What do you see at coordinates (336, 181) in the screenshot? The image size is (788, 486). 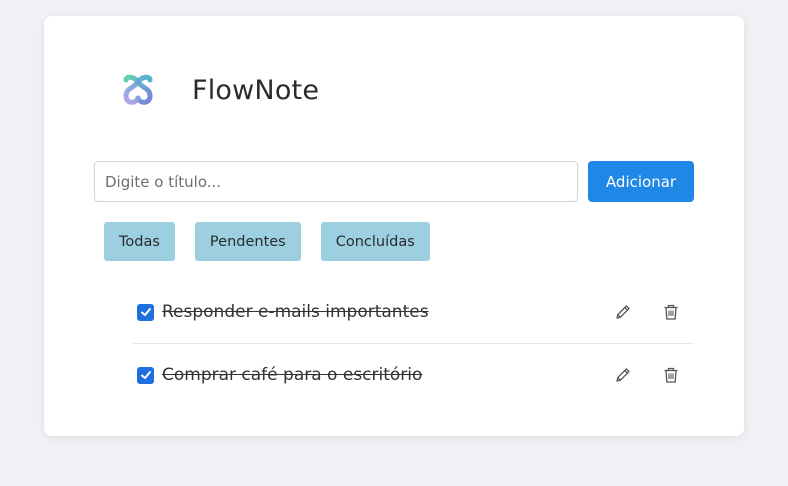 I see `title-input` at bounding box center [336, 181].